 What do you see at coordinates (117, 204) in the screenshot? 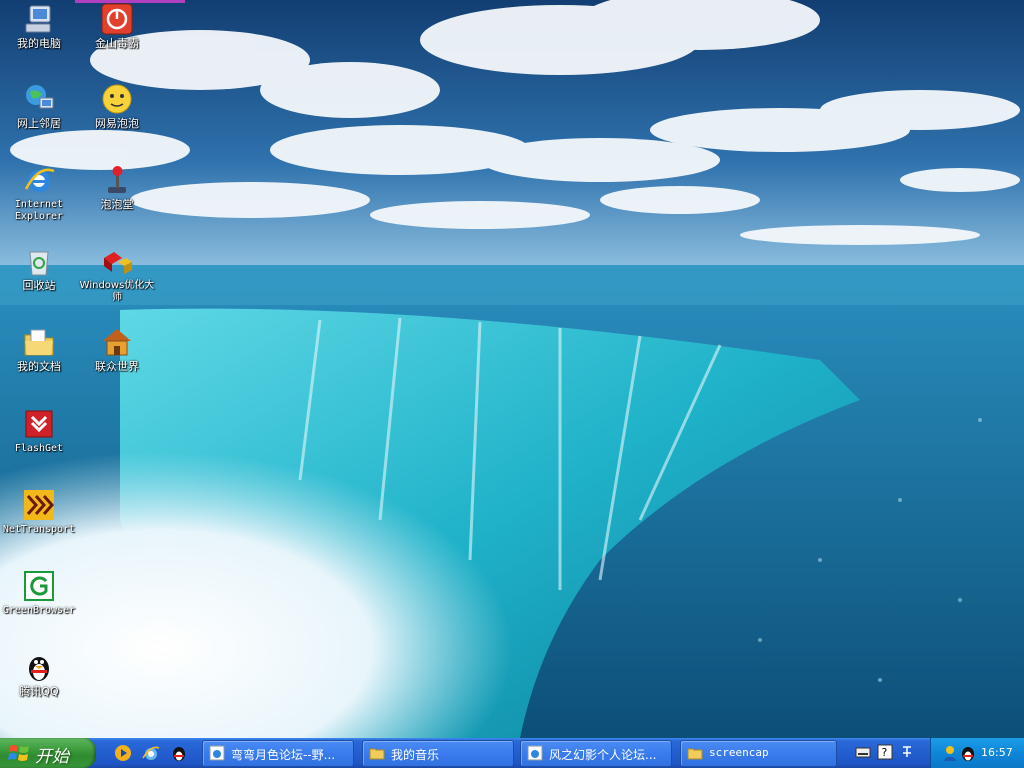
I see `desktop-icon-label: 泡泡堂` at bounding box center [117, 204].